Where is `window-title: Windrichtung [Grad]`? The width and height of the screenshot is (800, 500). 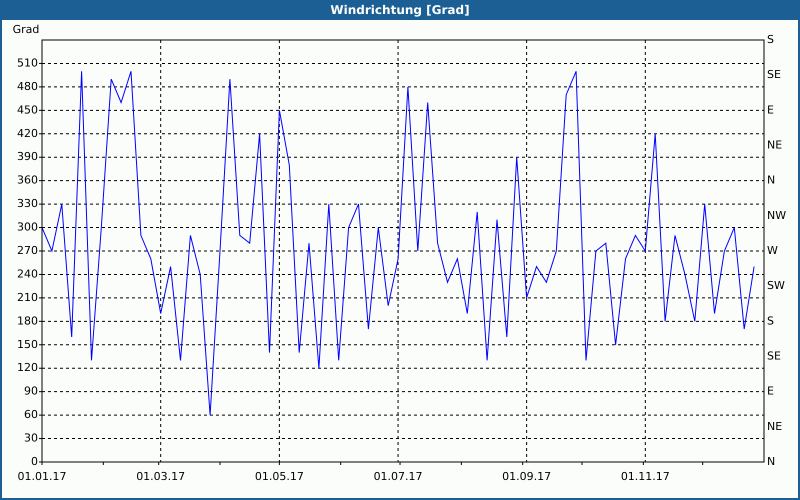 window-title: Windrichtung [Grad] is located at coordinates (400, 10).